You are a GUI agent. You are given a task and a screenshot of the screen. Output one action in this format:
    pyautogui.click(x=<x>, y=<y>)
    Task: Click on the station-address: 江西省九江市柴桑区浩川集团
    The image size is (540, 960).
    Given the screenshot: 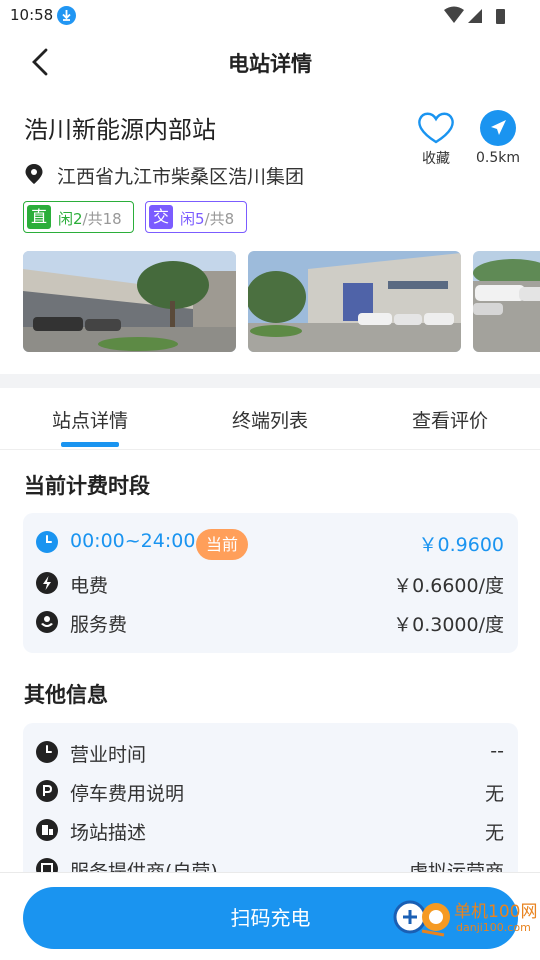 What is the action you would take?
    pyautogui.click(x=181, y=177)
    